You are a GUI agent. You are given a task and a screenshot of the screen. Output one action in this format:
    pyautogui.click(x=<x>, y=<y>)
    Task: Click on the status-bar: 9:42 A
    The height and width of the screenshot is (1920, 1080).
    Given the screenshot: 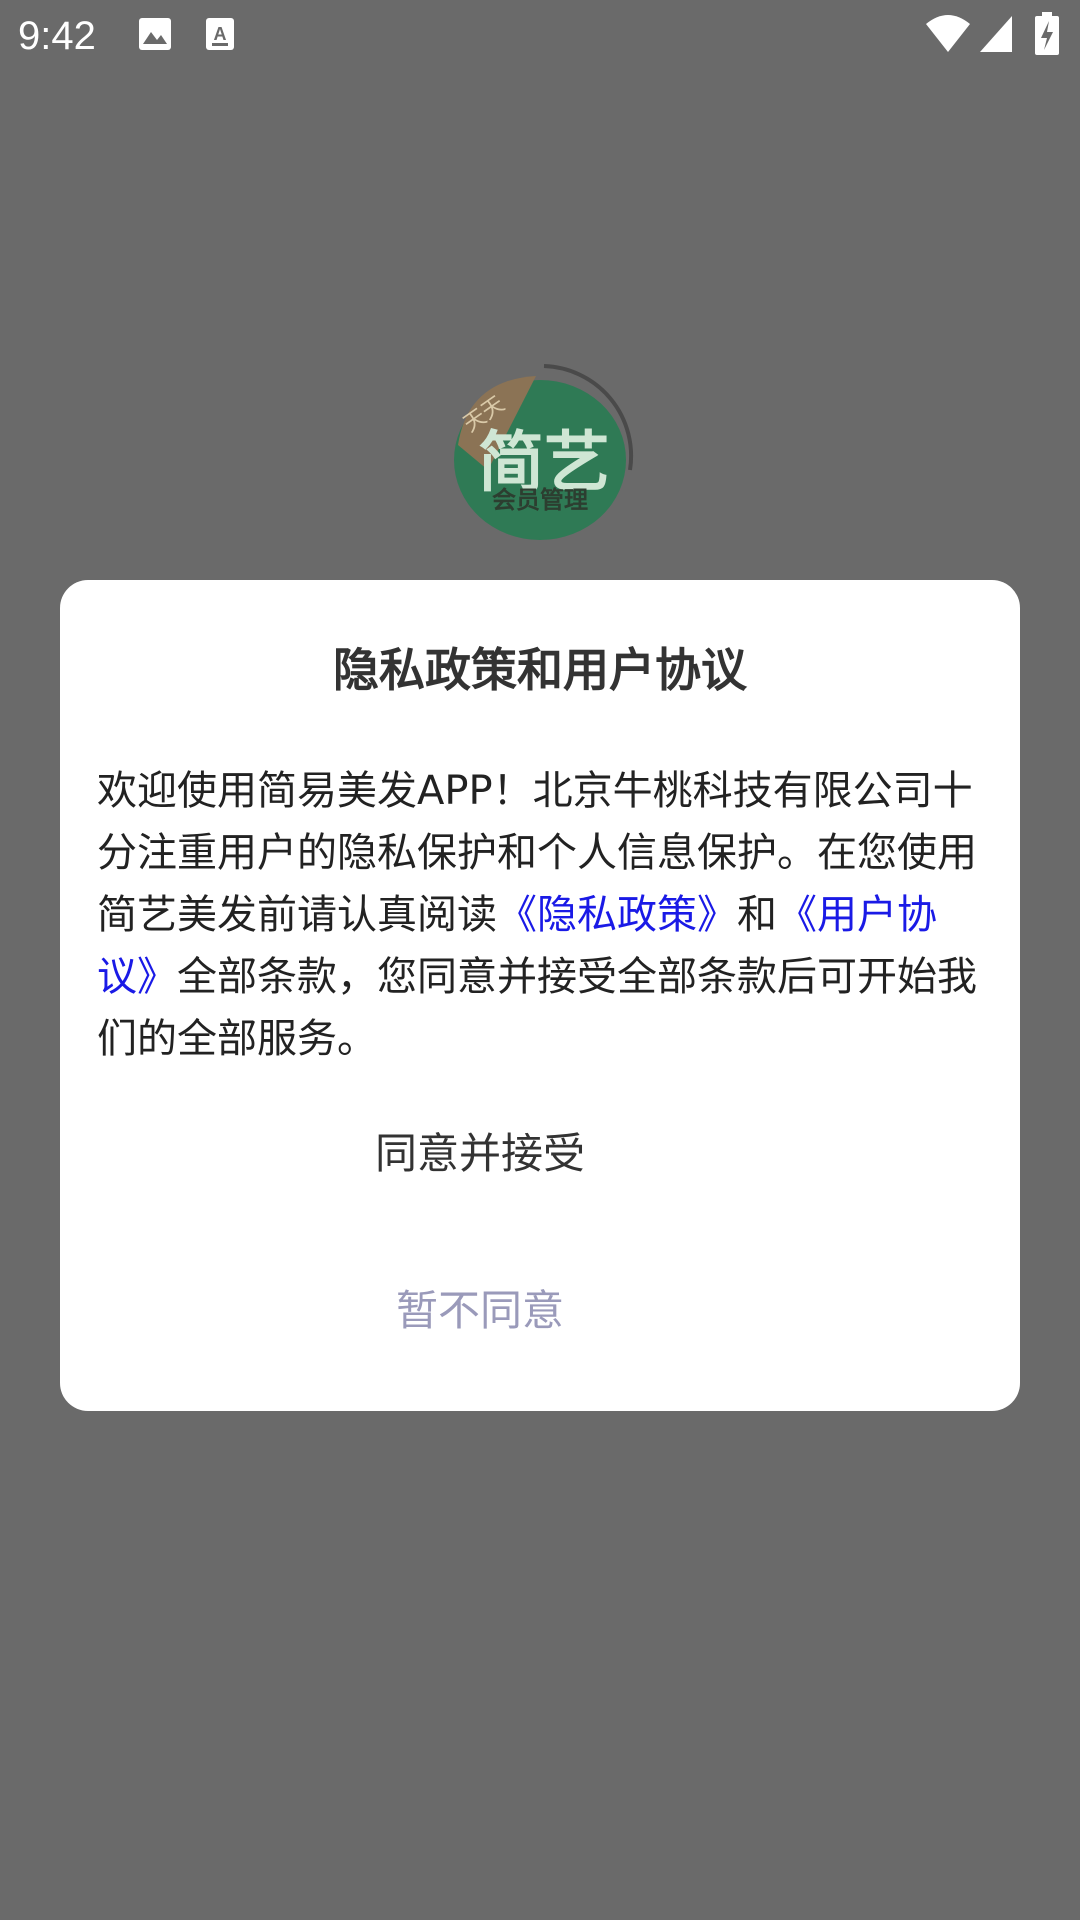 What is the action you would take?
    pyautogui.click(x=540, y=36)
    